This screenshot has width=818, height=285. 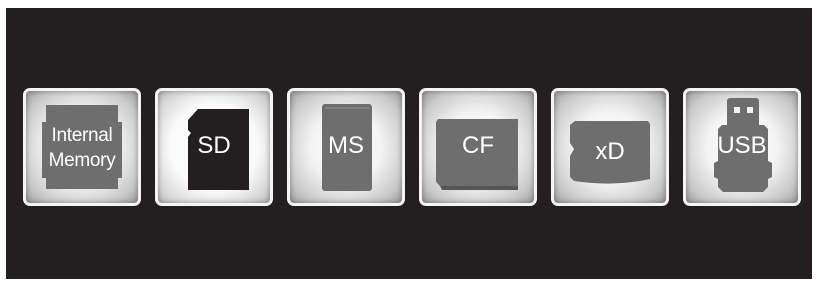 I want to click on source-tile-ms: MS, so click(x=346, y=147).